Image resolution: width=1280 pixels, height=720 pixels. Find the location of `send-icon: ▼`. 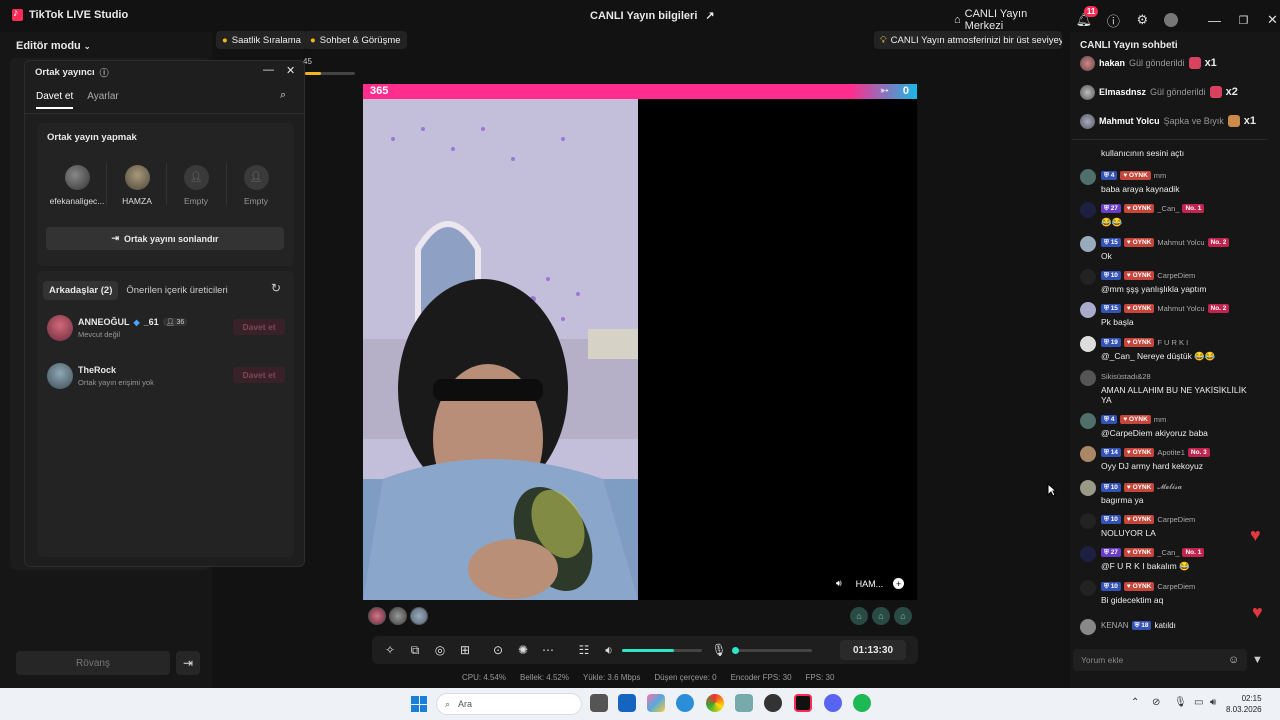

send-icon: ▼ is located at coordinates (1257, 660).